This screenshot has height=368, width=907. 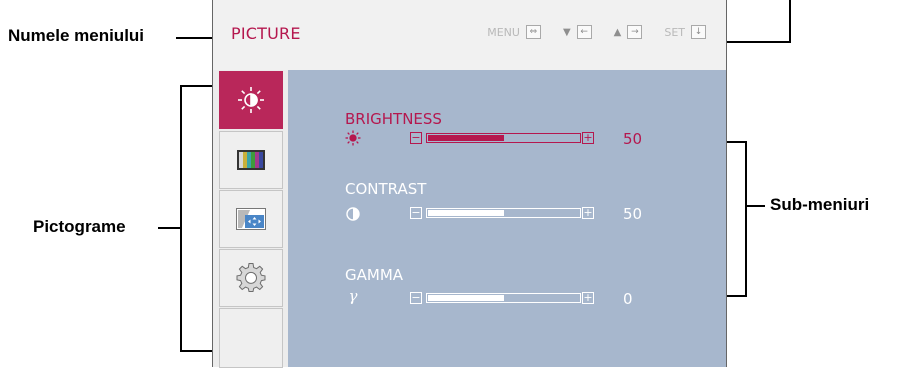 What do you see at coordinates (353, 214) in the screenshot?
I see `contrast-icon` at bounding box center [353, 214].